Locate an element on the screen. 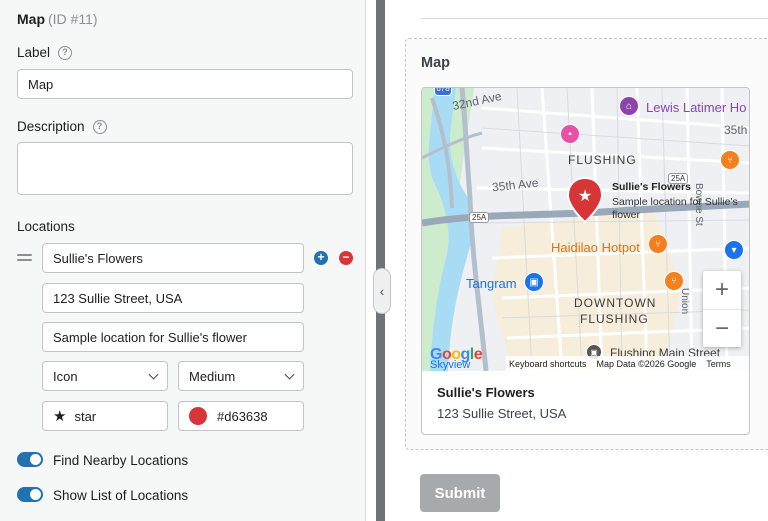 Image resolution: width=768 pixels, height=521 pixels. find-nearby-label: Find Nearby Locations is located at coordinates (121, 460).